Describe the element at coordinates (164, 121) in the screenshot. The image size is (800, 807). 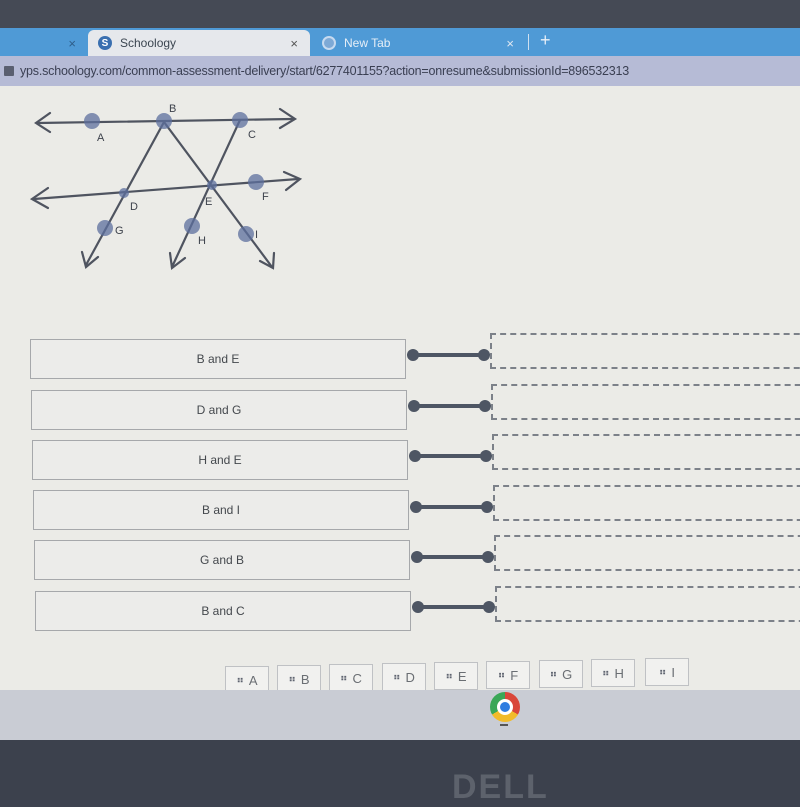
I see `point-b` at that location.